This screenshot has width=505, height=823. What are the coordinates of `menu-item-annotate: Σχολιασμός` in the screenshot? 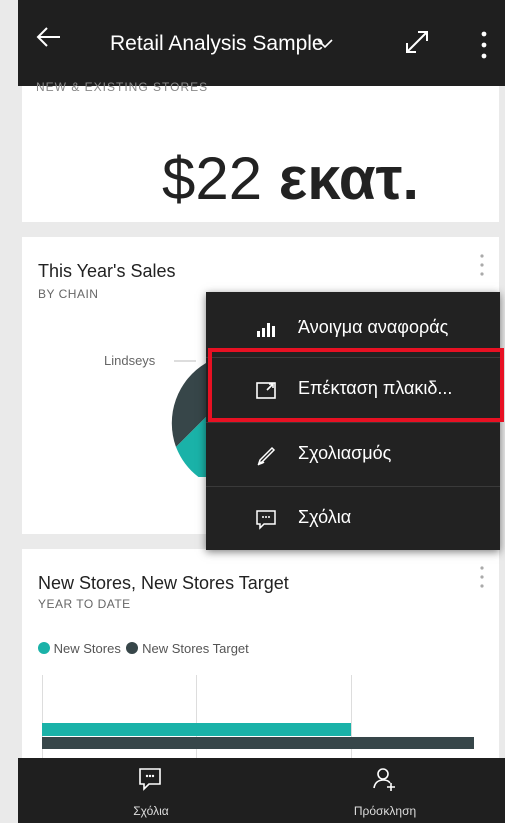 It's located at (353, 453).